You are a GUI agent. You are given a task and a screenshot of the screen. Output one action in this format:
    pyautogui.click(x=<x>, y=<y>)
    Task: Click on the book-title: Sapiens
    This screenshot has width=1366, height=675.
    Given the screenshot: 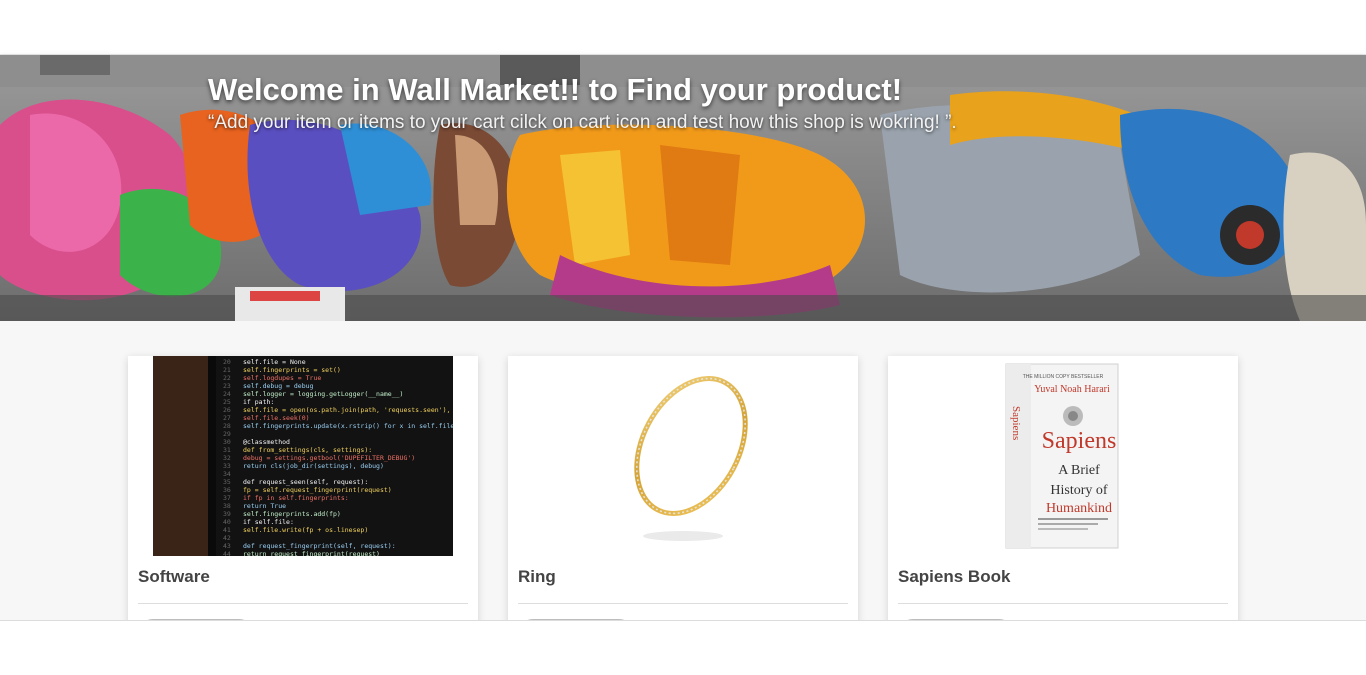 What is the action you would take?
    pyautogui.click(x=1079, y=441)
    